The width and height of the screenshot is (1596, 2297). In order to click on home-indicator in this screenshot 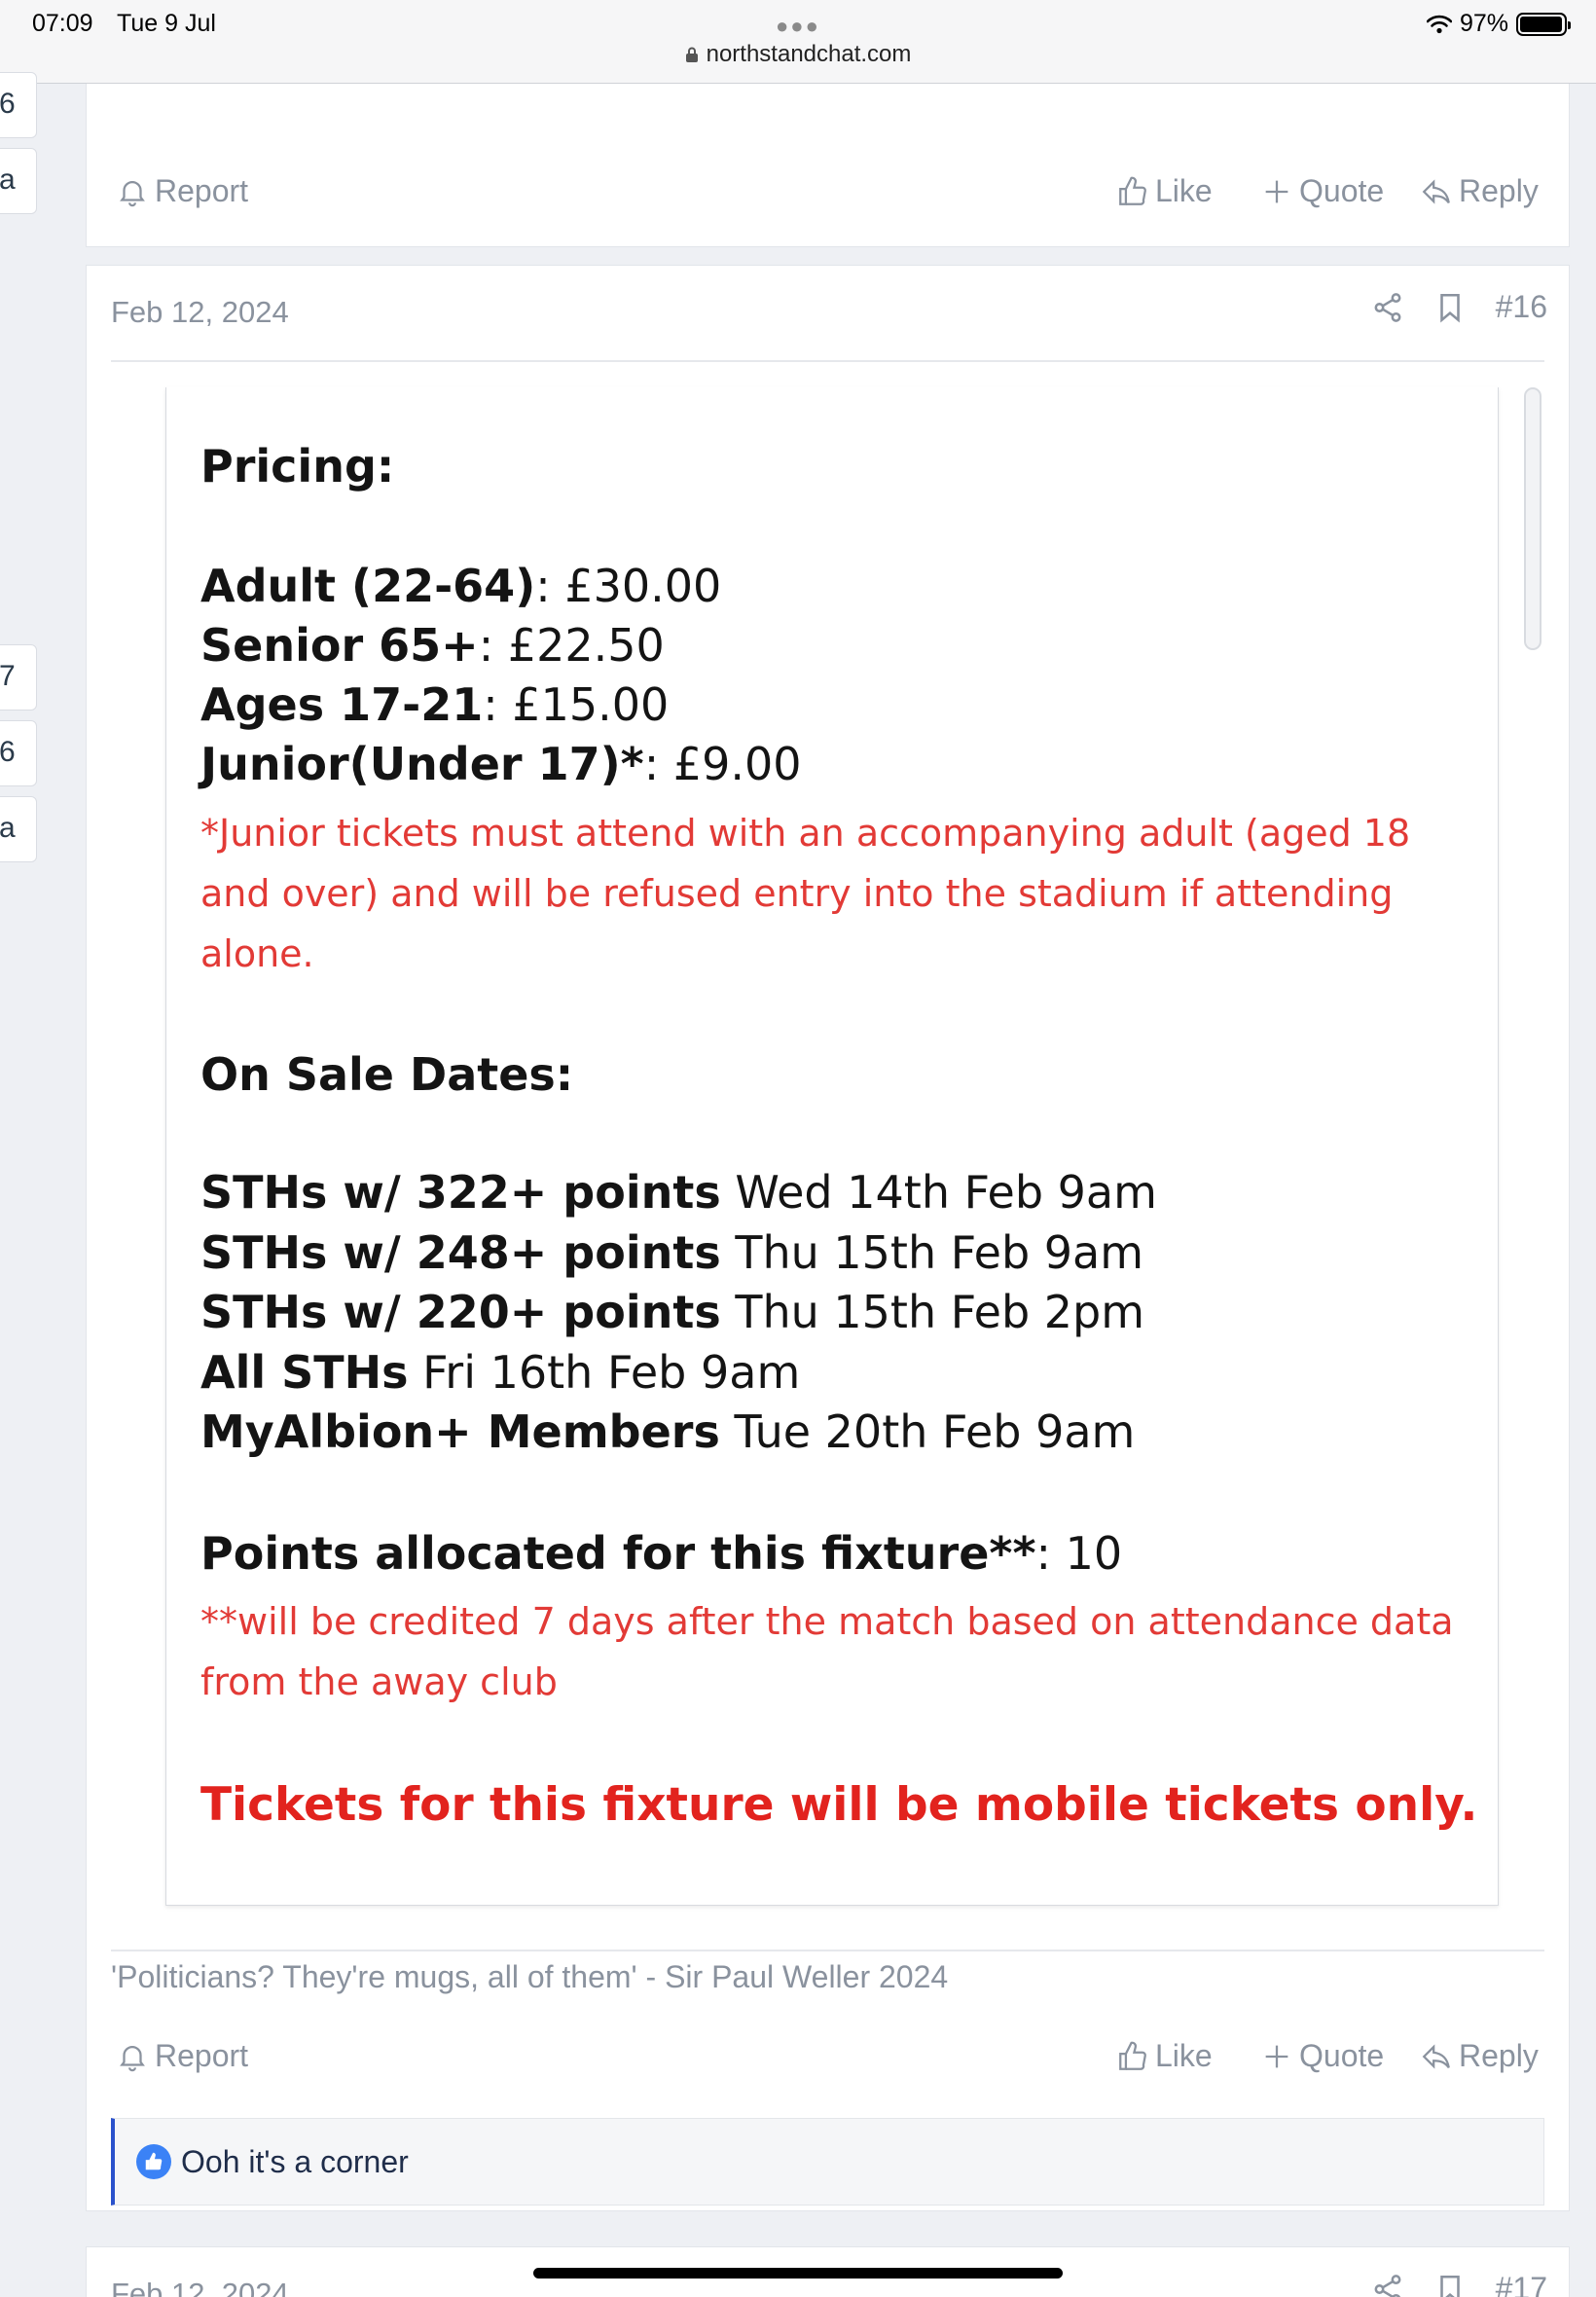, I will do `click(798, 2273)`.